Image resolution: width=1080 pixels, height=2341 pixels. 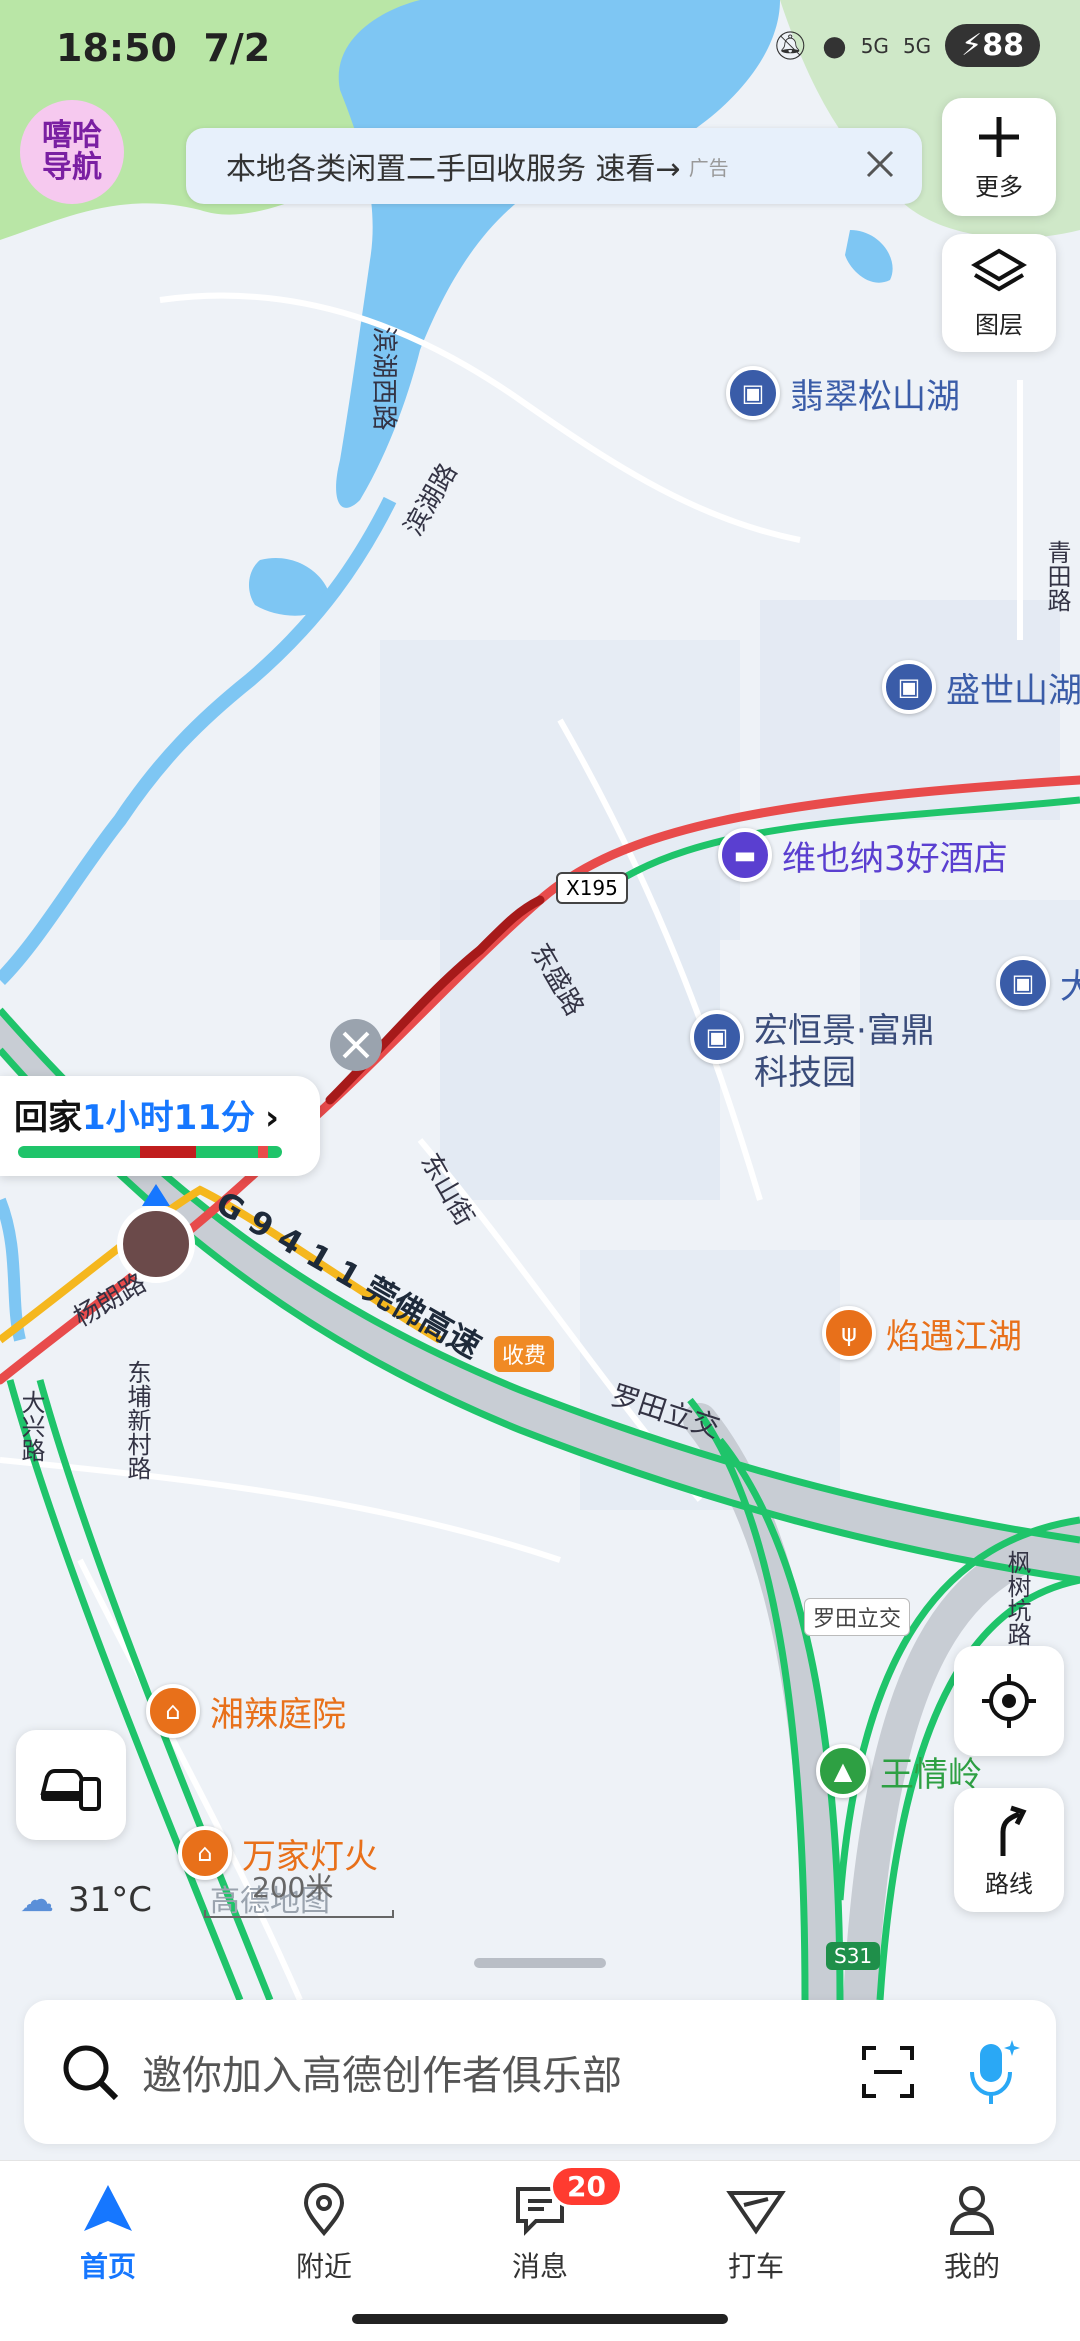 I want to click on chevron-right-icon: ›, so click(x=271, y=1118).